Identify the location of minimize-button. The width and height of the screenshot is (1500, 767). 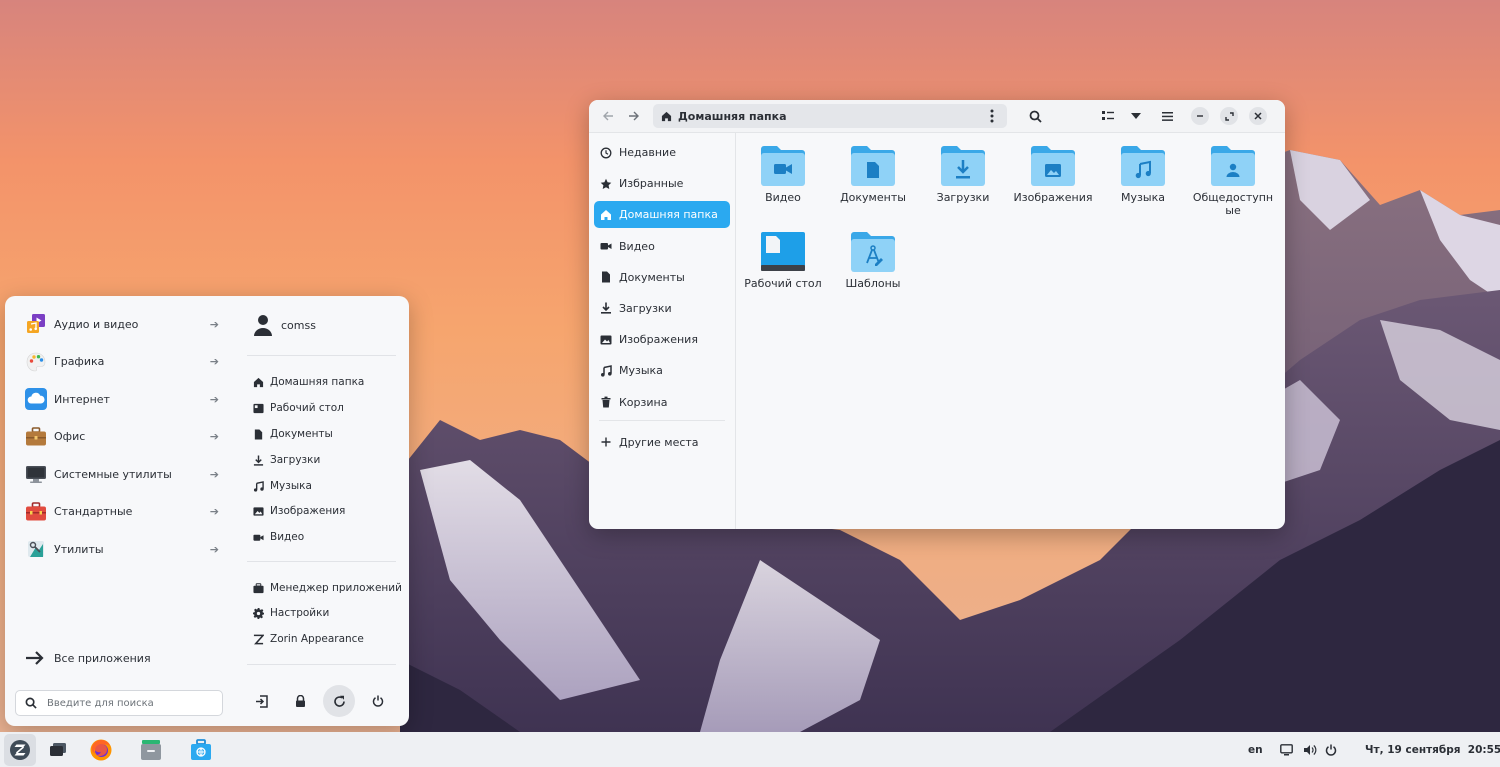
(1200, 116).